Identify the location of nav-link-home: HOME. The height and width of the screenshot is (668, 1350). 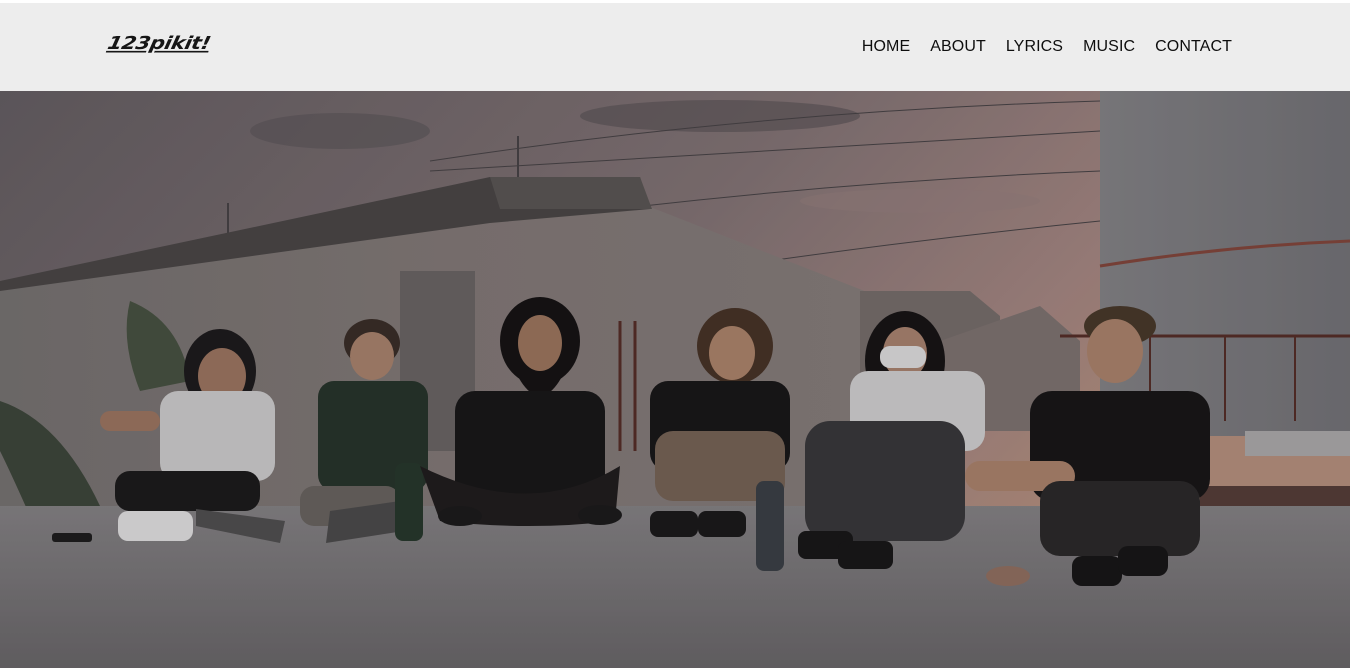
(886, 47).